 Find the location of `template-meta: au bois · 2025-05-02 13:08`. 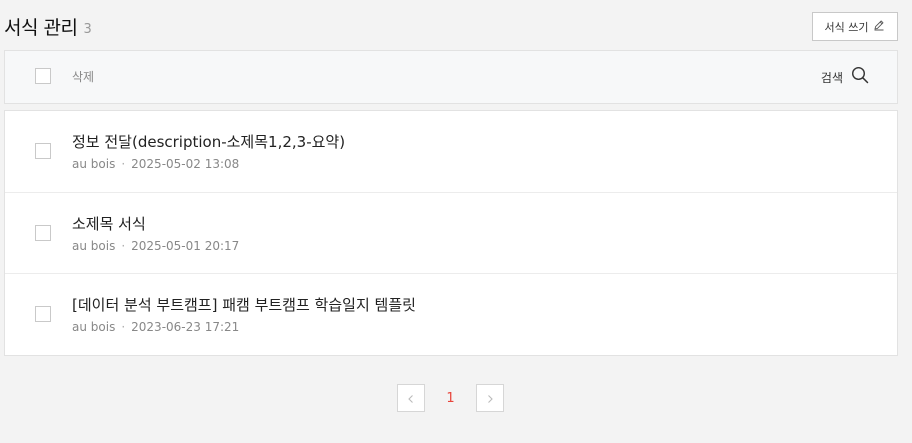

template-meta: au bois · 2025-05-02 13:08 is located at coordinates (155, 164).